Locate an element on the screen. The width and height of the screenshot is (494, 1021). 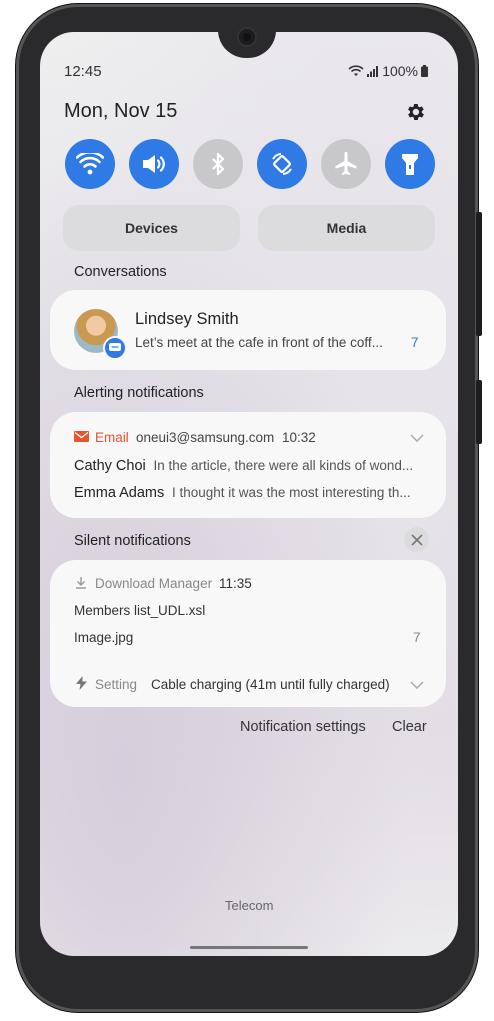
flashlight-toggle is located at coordinates (410, 164).